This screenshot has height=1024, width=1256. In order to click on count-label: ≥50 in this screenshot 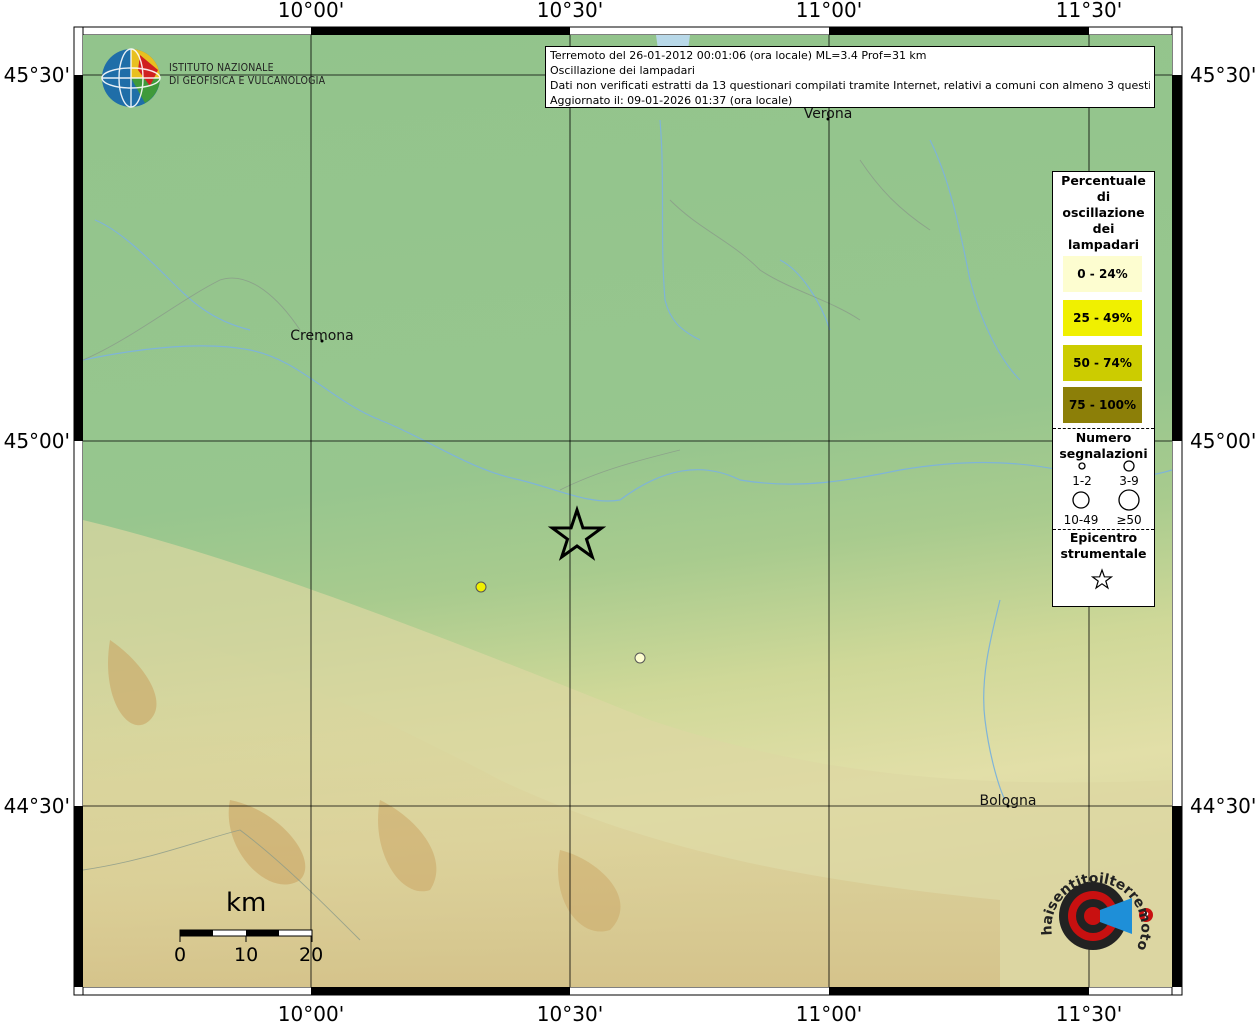, I will do `click(1129, 520)`.